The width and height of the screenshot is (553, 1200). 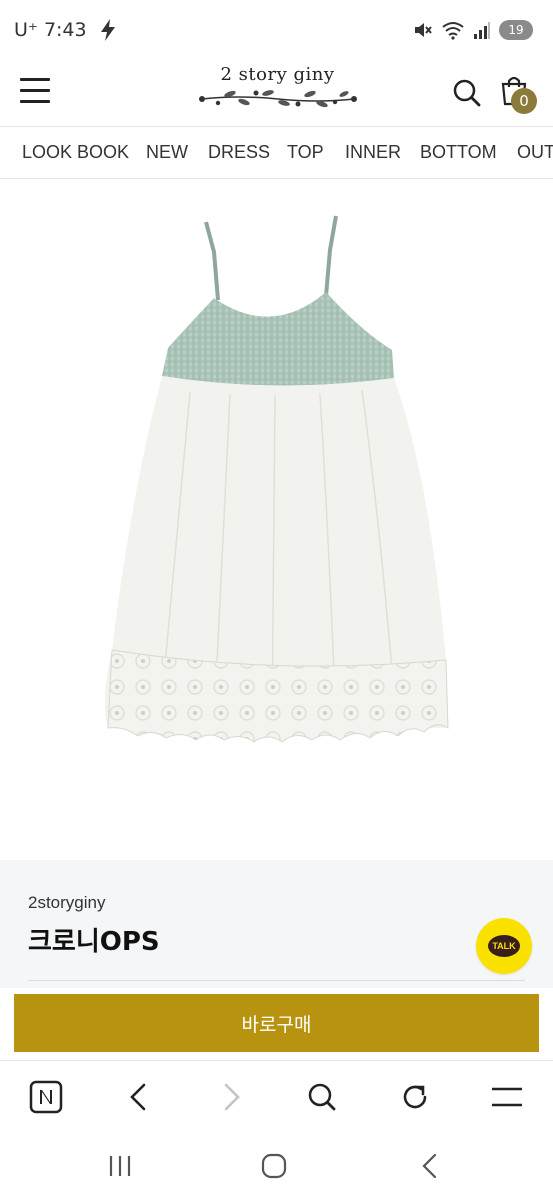 I want to click on kakao-talk-button: TALK, so click(x=504, y=946).